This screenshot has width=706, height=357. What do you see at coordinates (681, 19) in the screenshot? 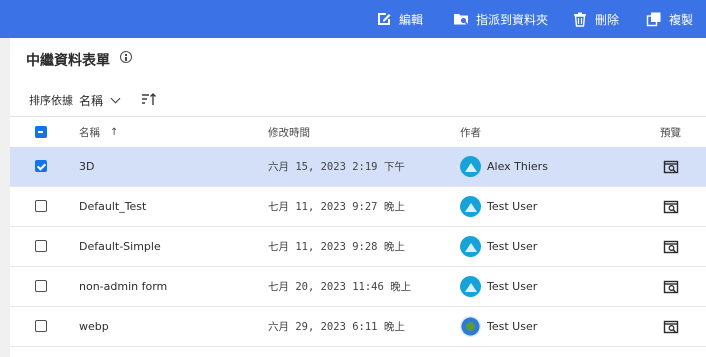
I see `copy-label: 複製` at bounding box center [681, 19].